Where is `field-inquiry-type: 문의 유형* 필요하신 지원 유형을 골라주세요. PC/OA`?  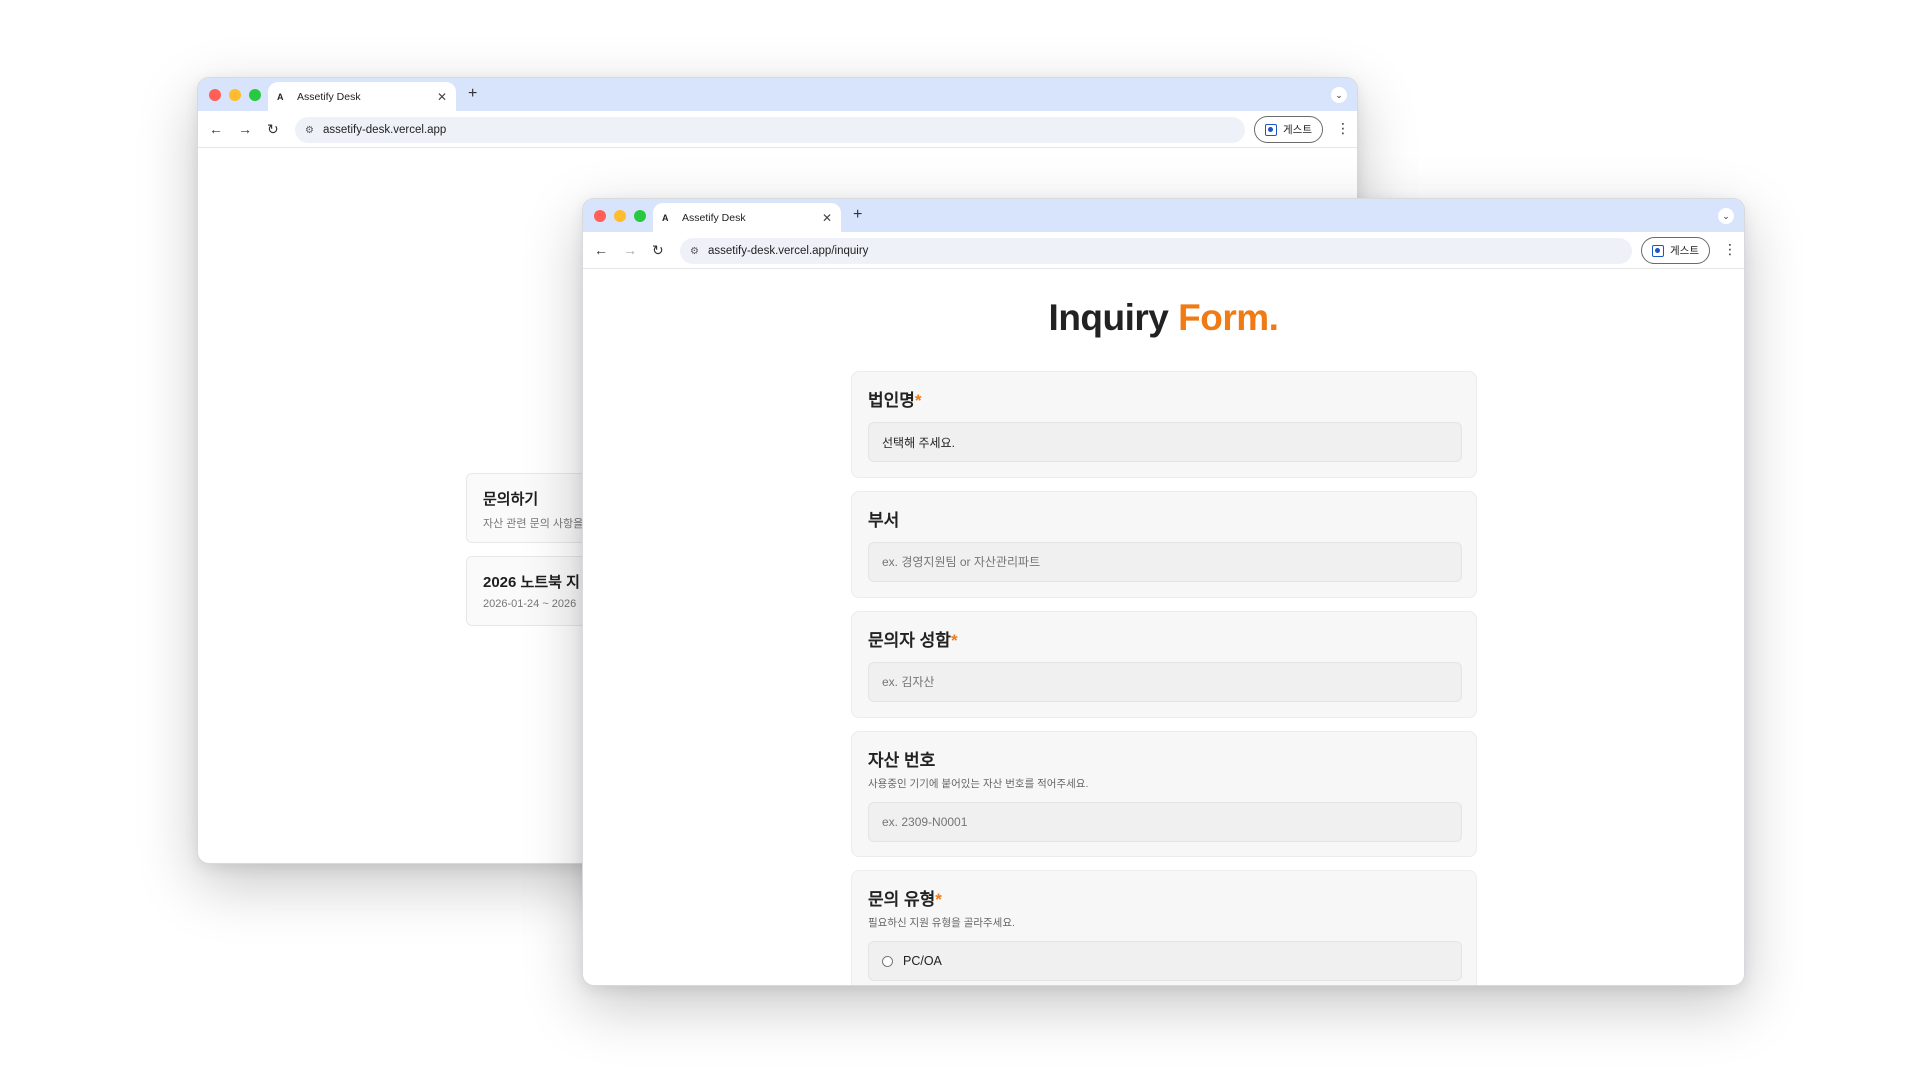
field-inquiry-type: 문의 유형* 필요하신 지원 유형을 골라주세요. PC/OA is located at coordinates (1164, 927).